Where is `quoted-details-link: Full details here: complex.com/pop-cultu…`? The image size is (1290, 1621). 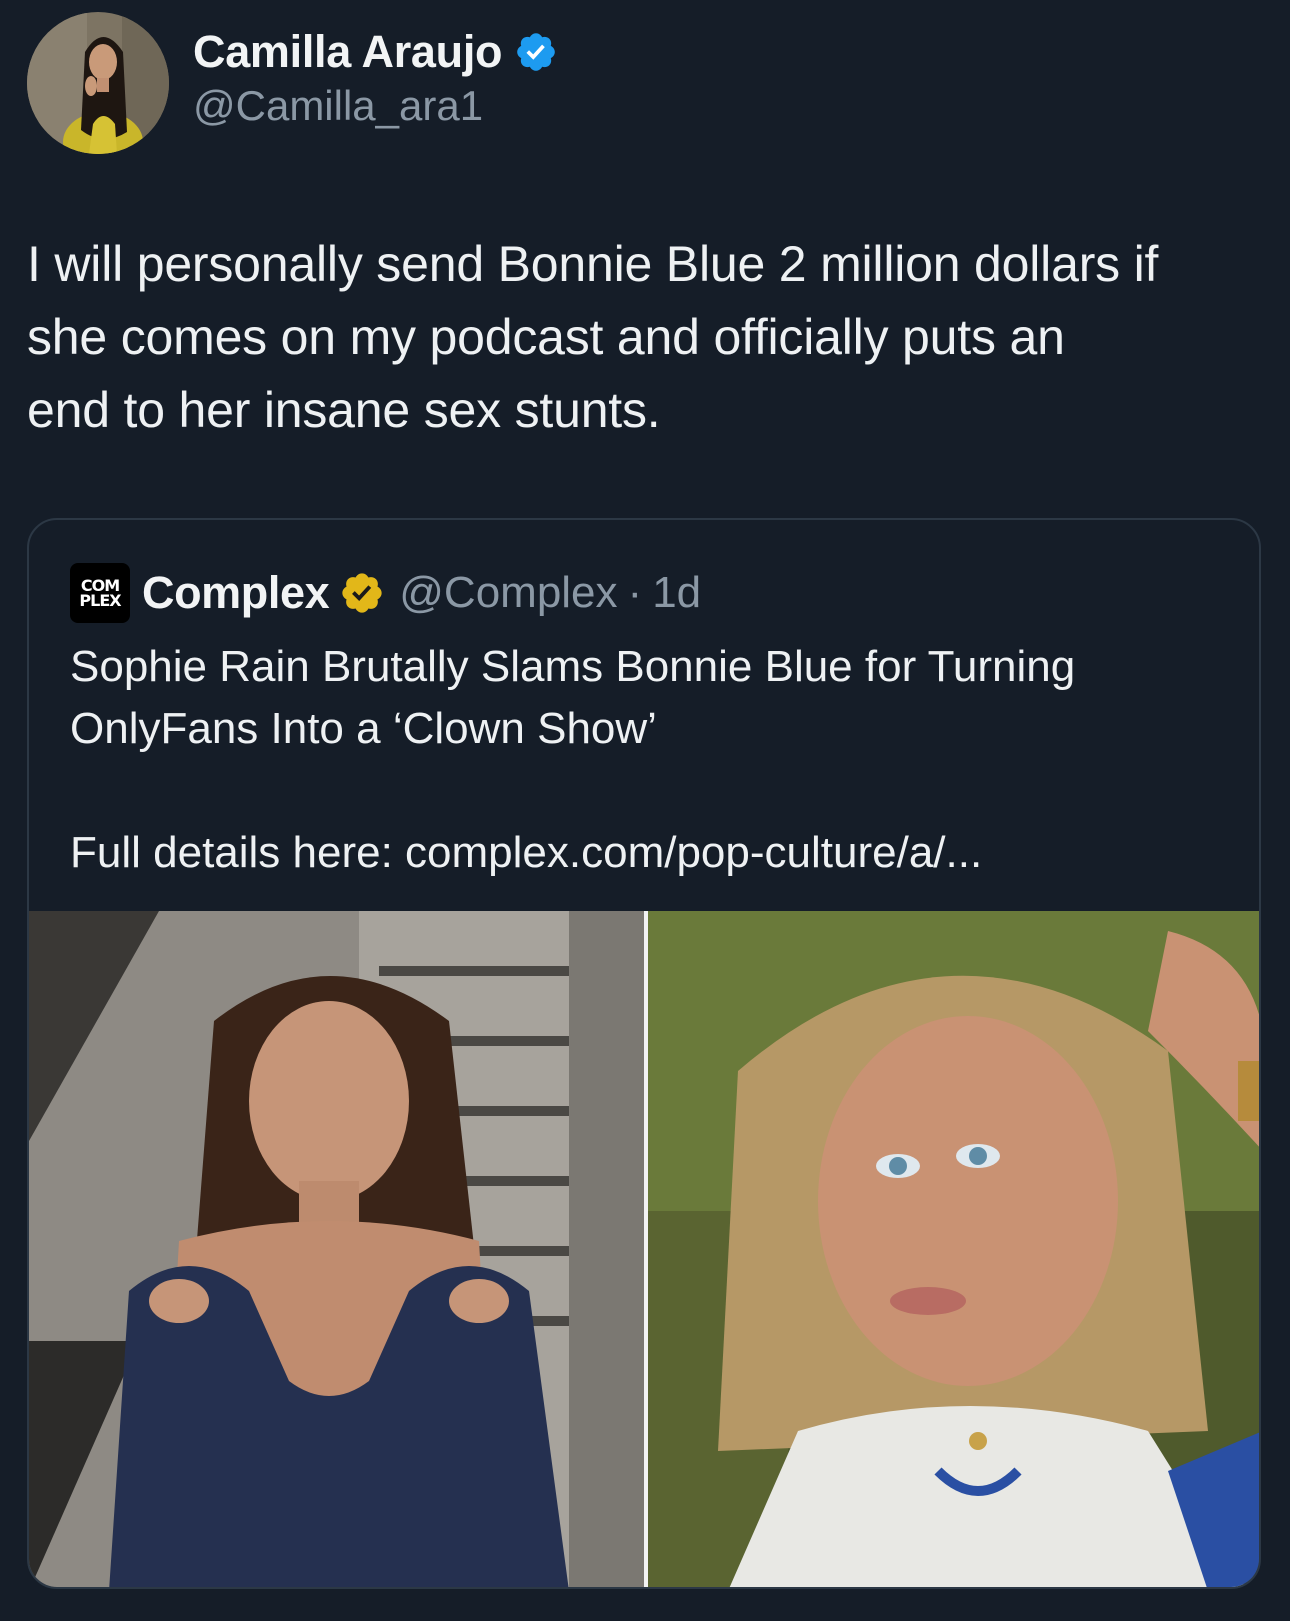
quoted-details-link: Full details here: complex.com/pop-cultu… is located at coordinates (645, 853).